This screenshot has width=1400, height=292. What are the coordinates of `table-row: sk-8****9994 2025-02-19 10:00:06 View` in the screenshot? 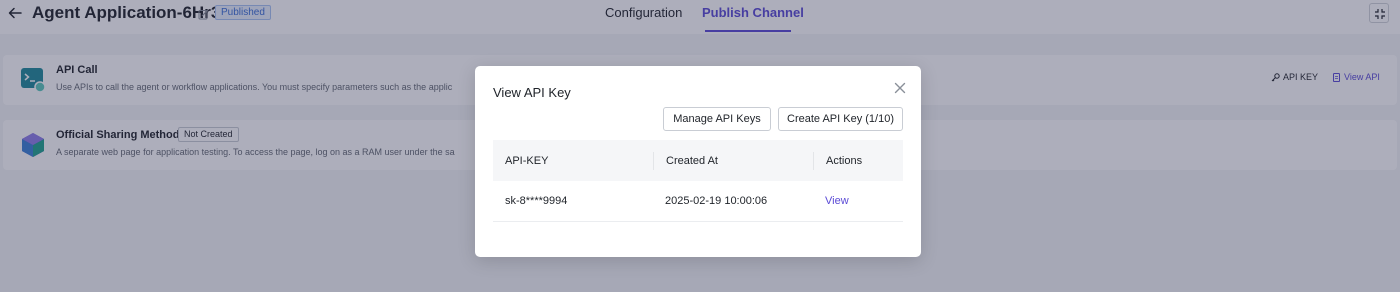 It's located at (698, 201).